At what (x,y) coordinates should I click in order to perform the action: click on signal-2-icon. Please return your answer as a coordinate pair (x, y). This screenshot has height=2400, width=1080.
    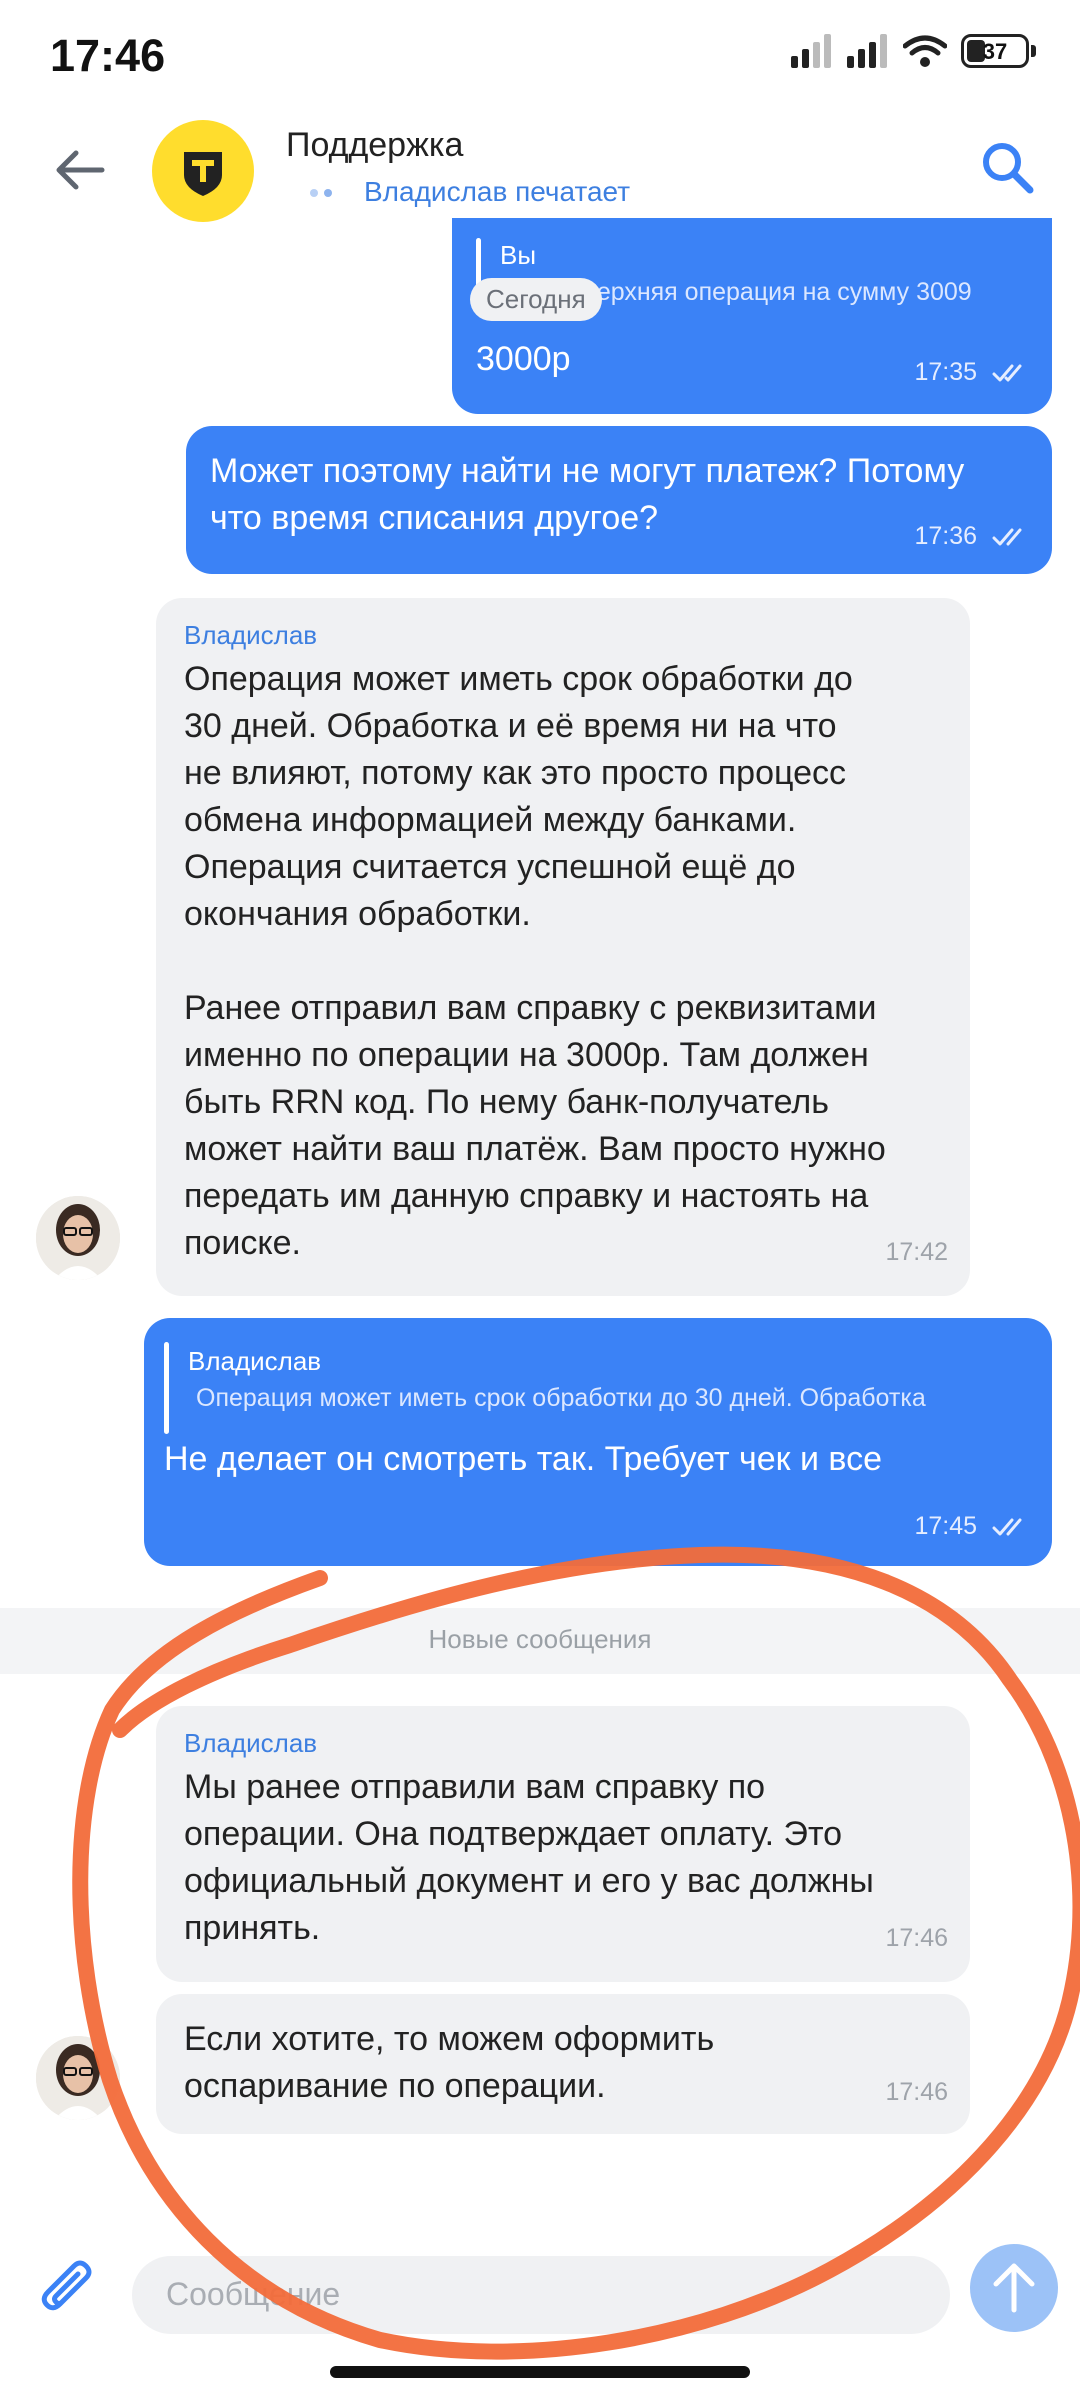
    Looking at the image, I should click on (867, 51).